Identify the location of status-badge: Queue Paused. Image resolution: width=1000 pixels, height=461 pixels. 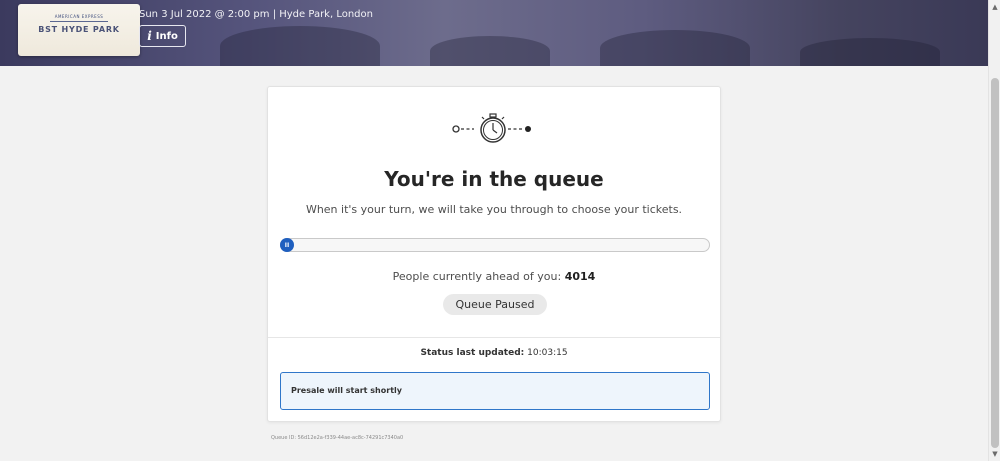
(495, 304).